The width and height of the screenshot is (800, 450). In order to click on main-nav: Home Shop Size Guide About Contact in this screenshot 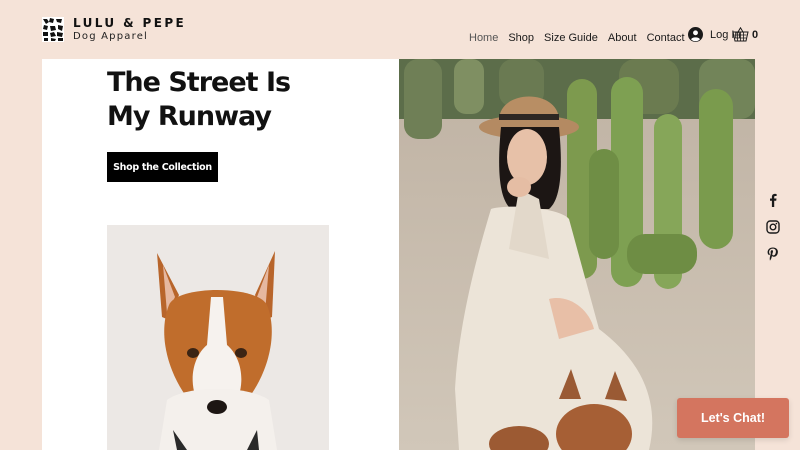, I will do `click(577, 38)`.